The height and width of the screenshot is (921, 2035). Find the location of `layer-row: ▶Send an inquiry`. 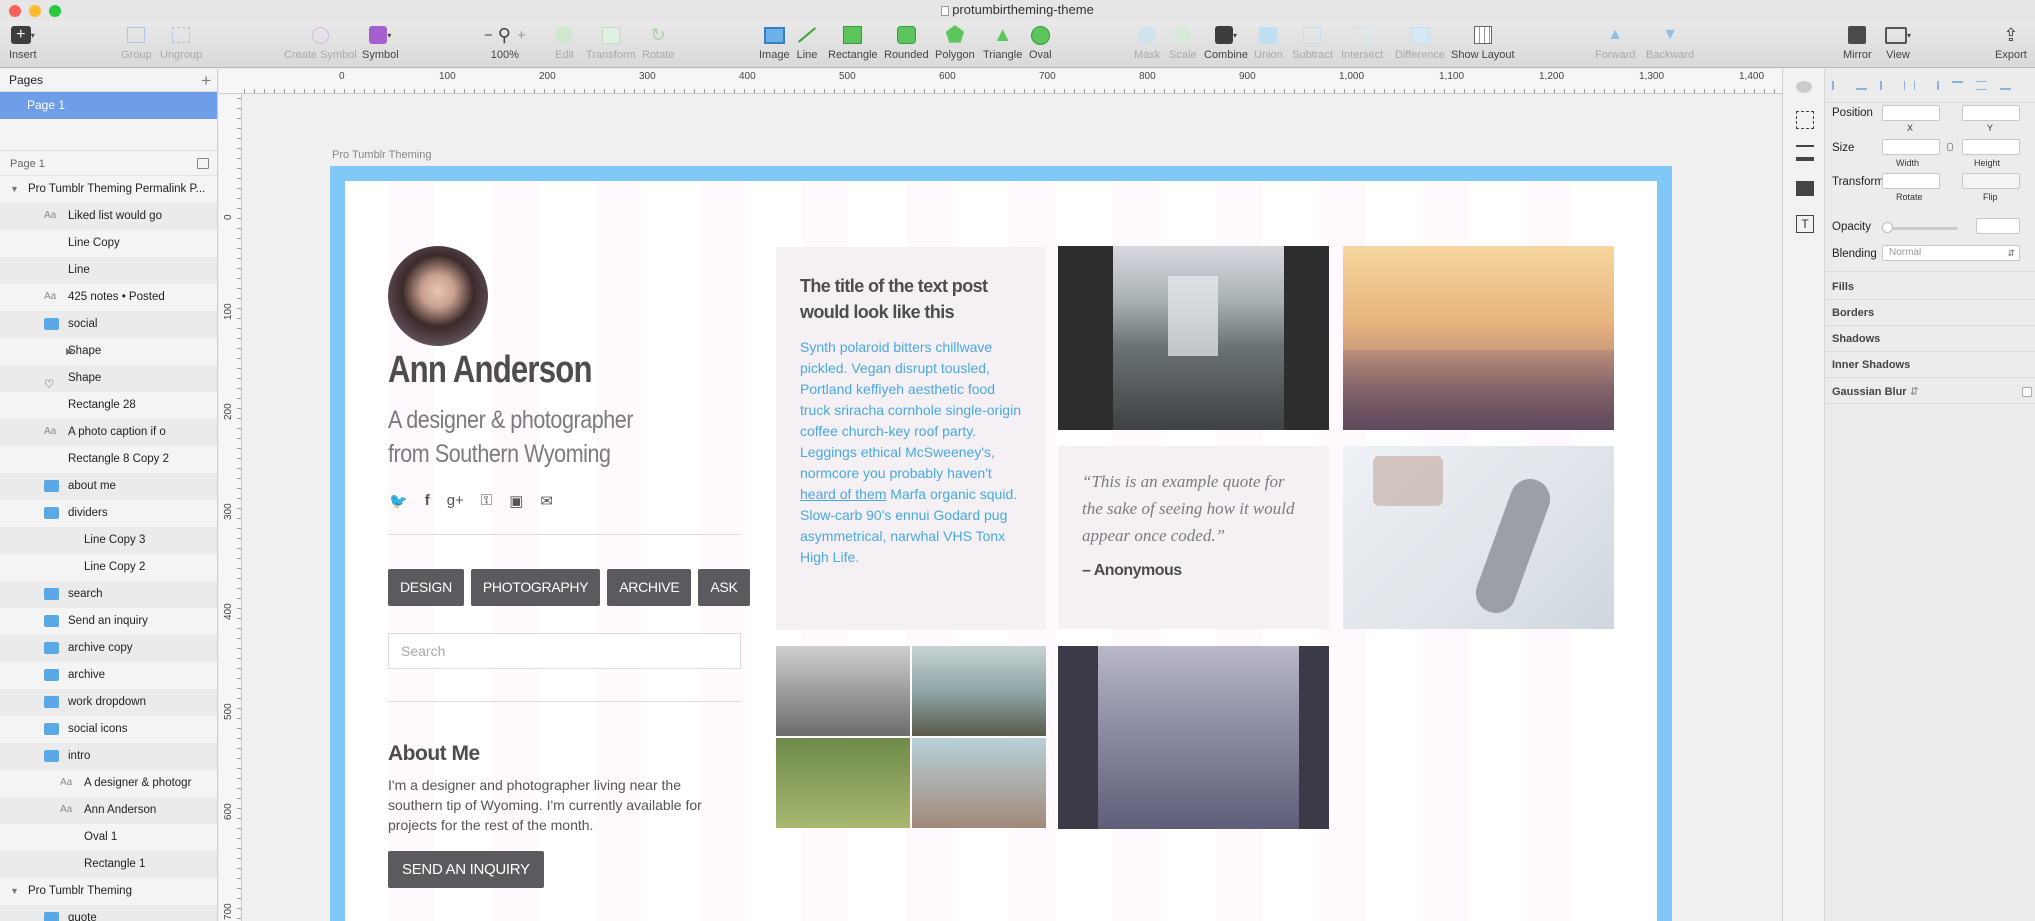

layer-row: ▶Send an inquiry is located at coordinates (108, 621).